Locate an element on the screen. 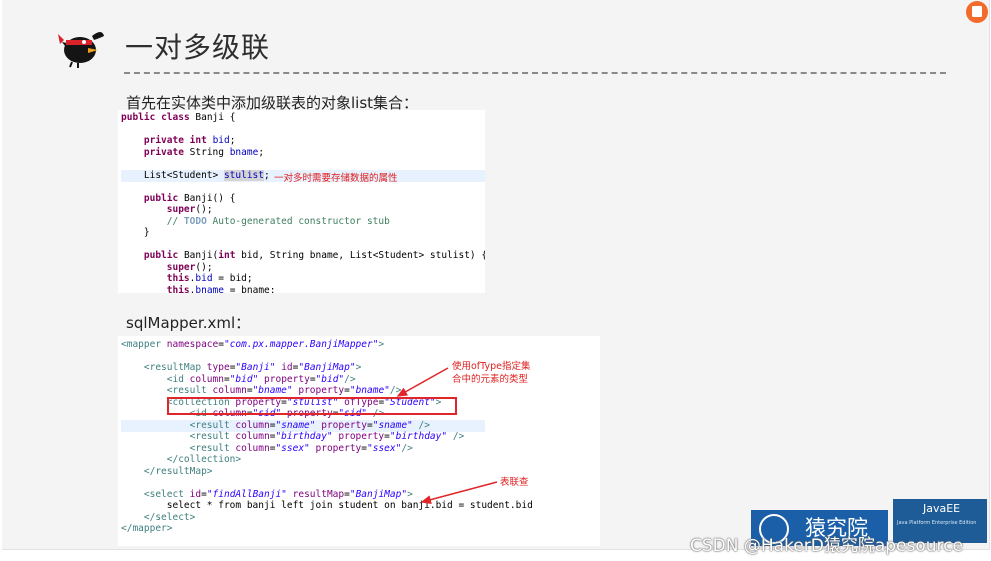 The height and width of the screenshot is (561, 991). code-line: <result column="ssex" property="ssex"/> is located at coordinates (267, 448).